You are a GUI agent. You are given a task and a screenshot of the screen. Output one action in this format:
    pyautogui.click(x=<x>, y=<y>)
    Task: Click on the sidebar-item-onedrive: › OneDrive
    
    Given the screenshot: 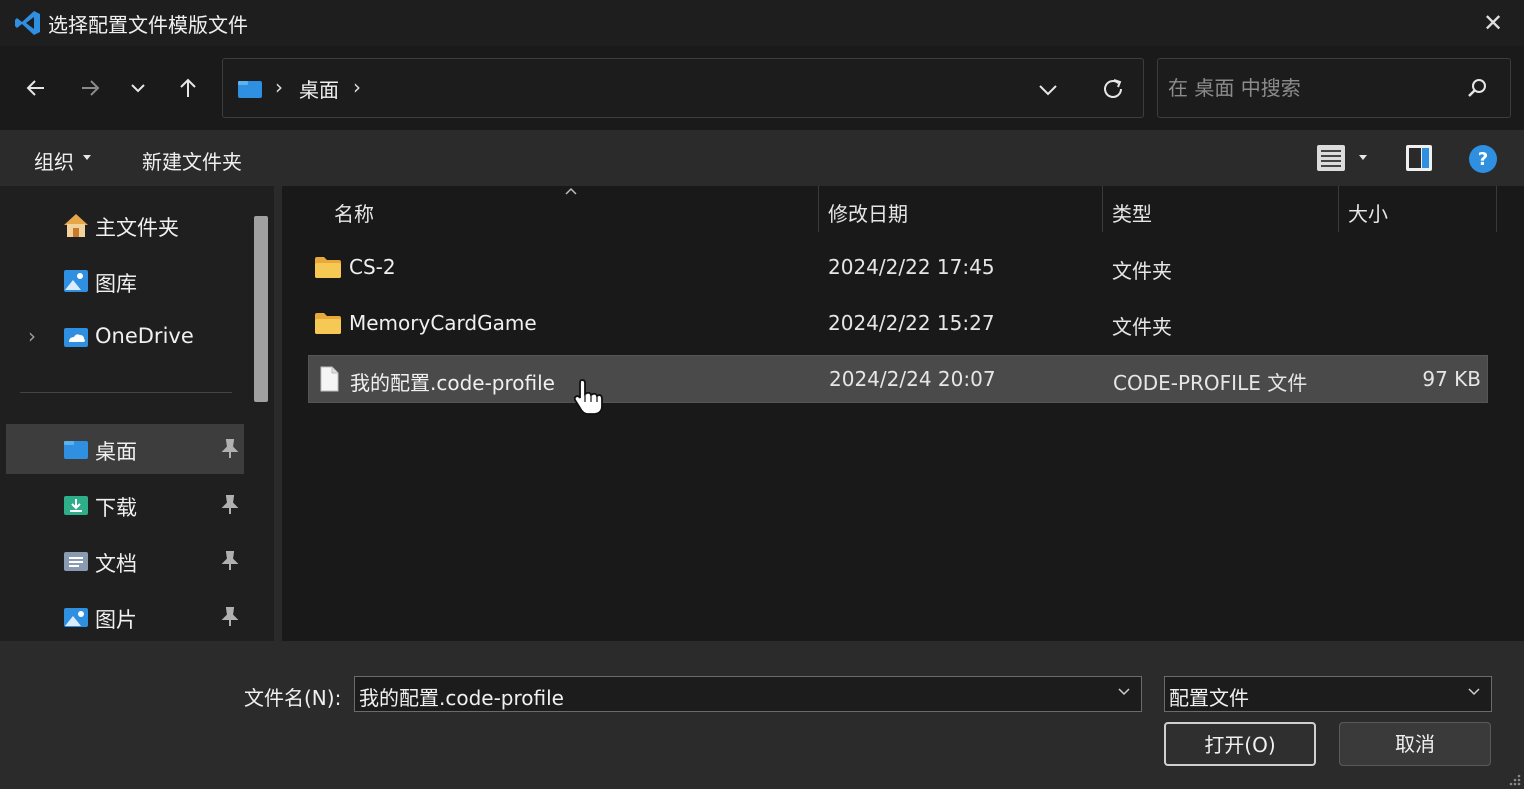 What is the action you would take?
    pyautogui.click(x=125, y=337)
    